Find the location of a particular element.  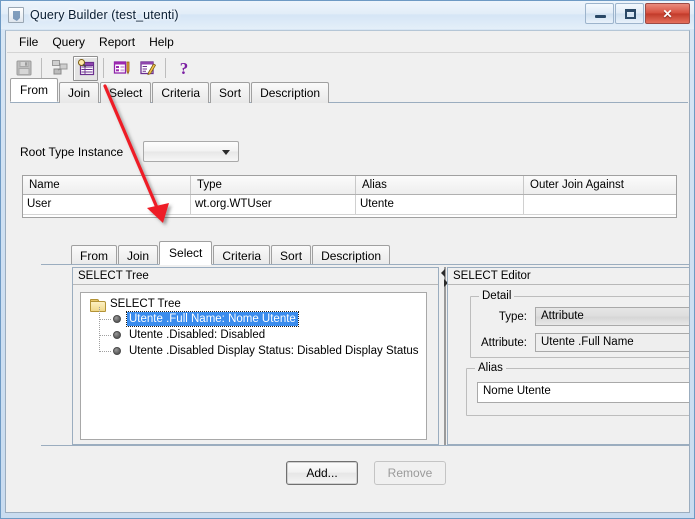

report-table-icon is located at coordinates (121, 68).